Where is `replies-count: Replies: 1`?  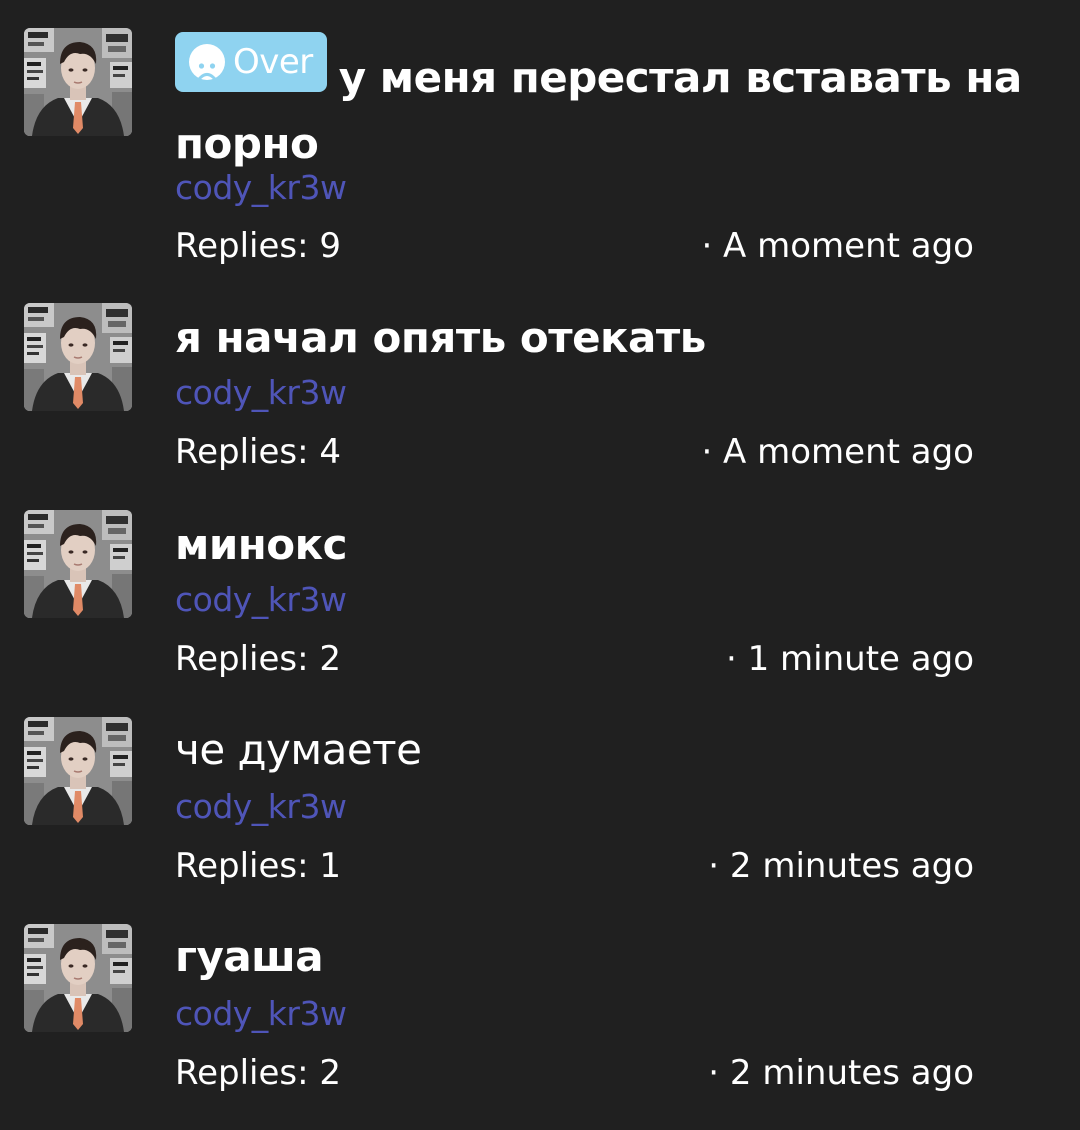
replies-count: Replies: 1 is located at coordinates (258, 866).